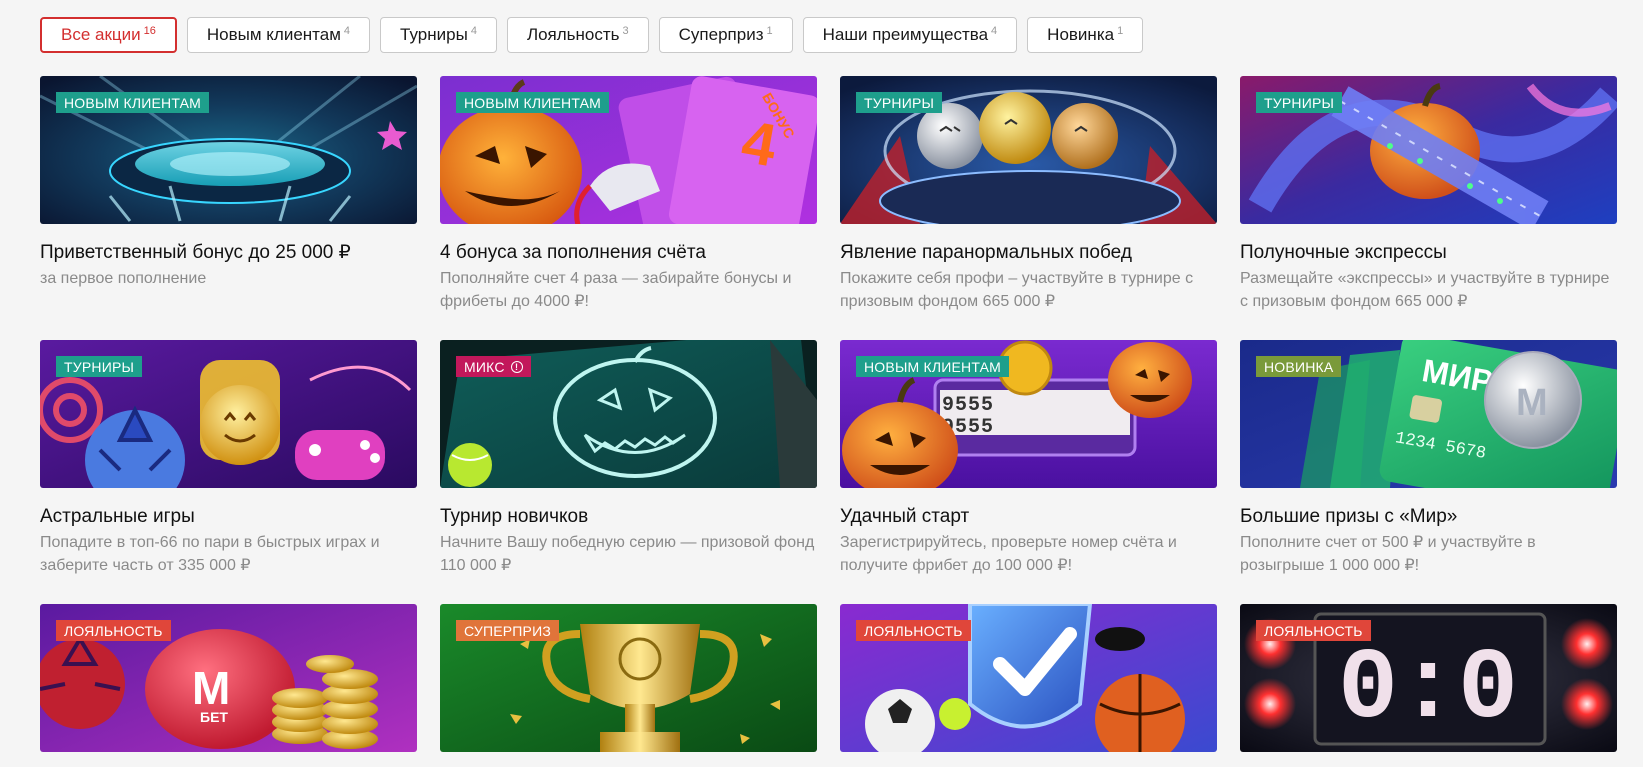  Describe the element at coordinates (1343, 252) in the screenshot. I see `promo-title: Полуночные экспрессы` at that location.